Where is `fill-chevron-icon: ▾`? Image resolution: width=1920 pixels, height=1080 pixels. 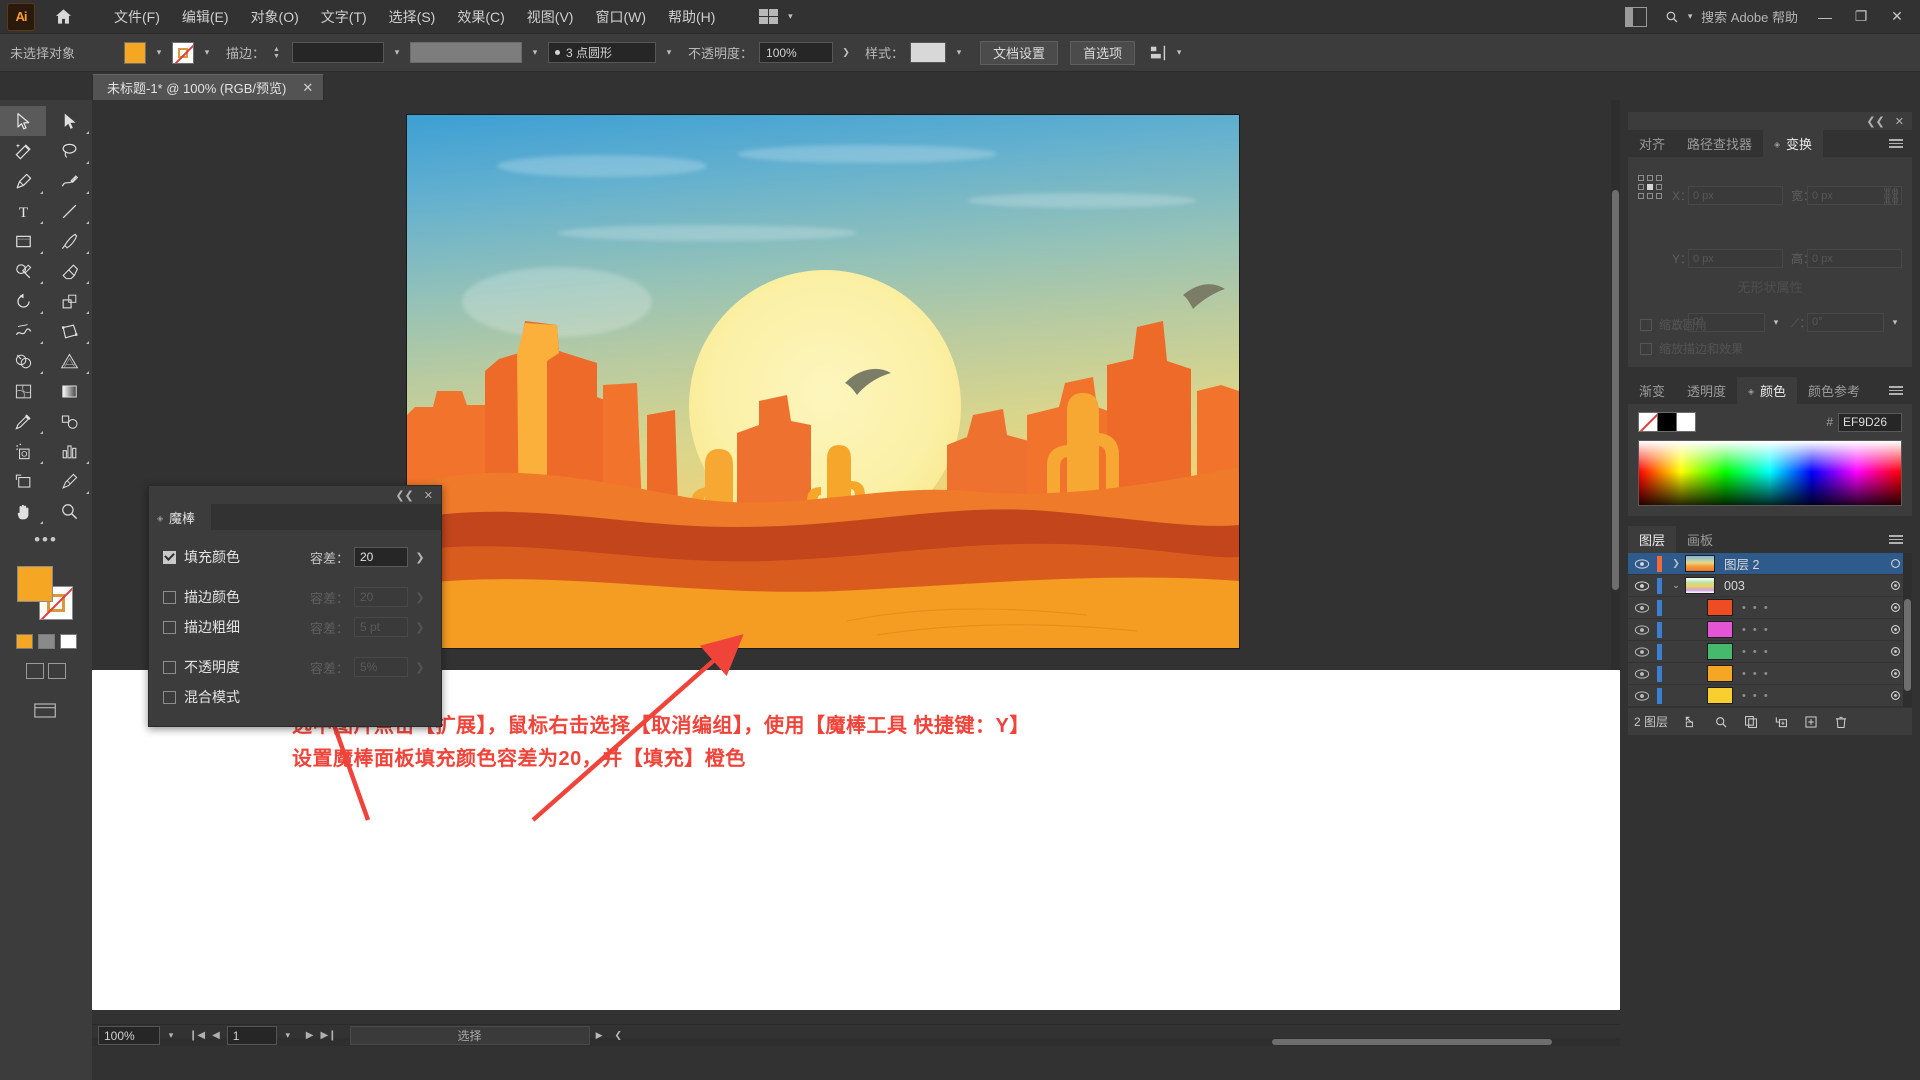
fill-chevron-icon: ▾ is located at coordinates (159, 52).